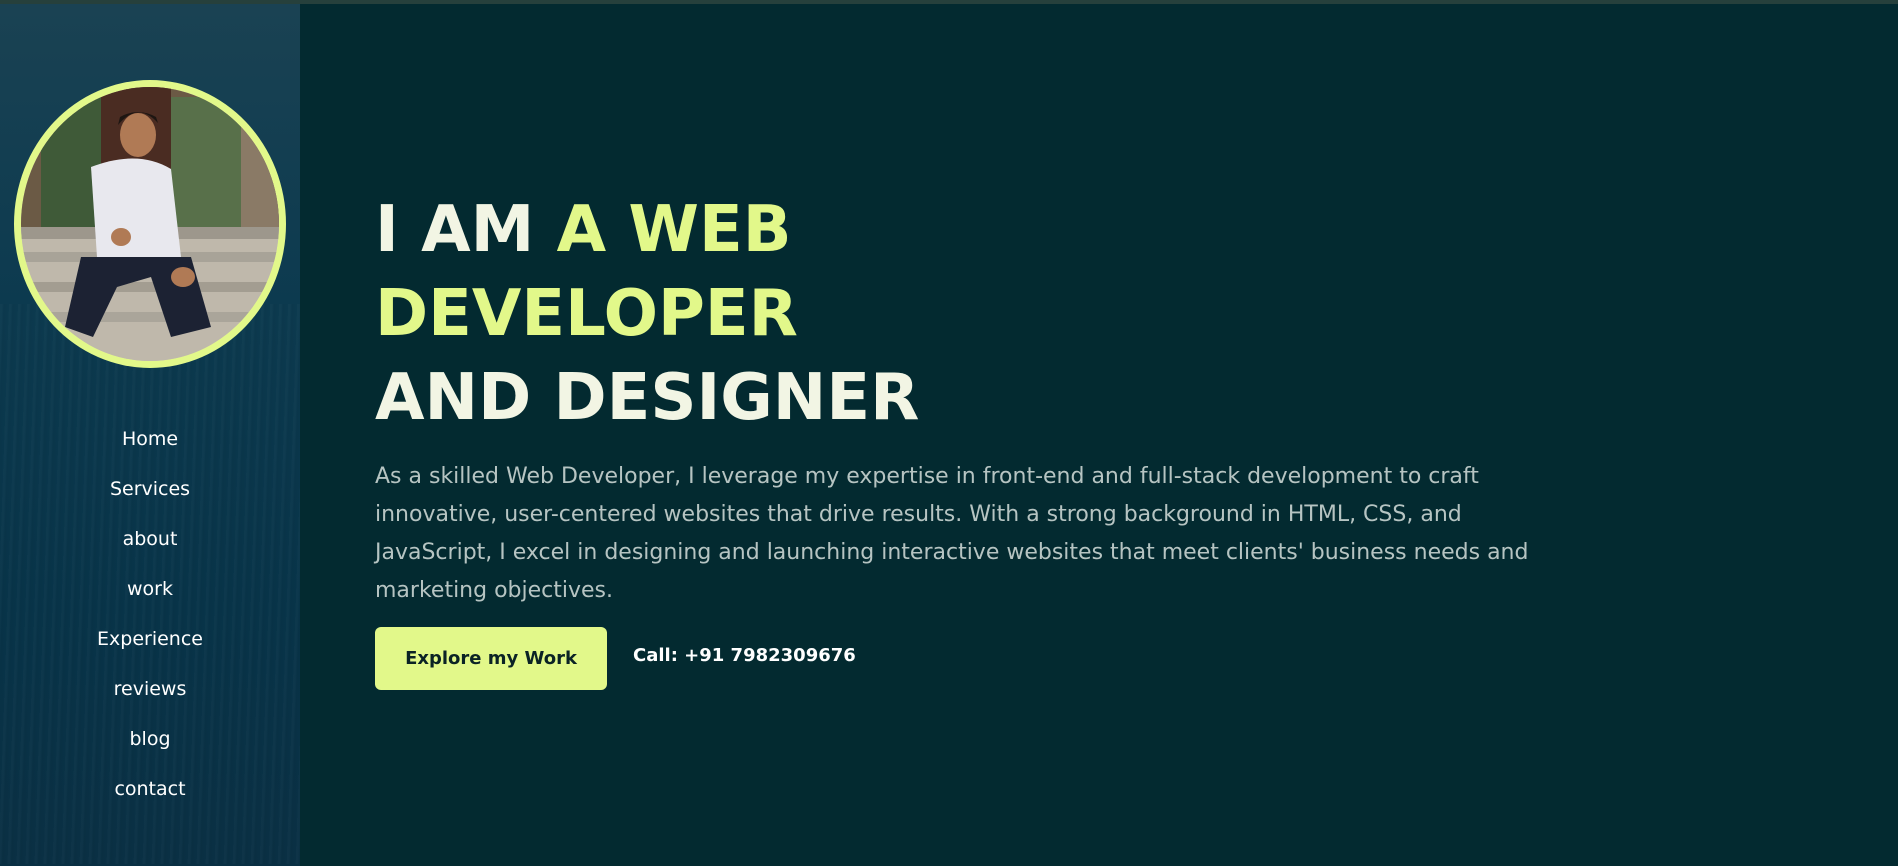 The height and width of the screenshot is (866, 1898). What do you see at coordinates (150, 789) in the screenshot?
I see `sidebar-item-contact: contact` at bounding box center [150, 789].